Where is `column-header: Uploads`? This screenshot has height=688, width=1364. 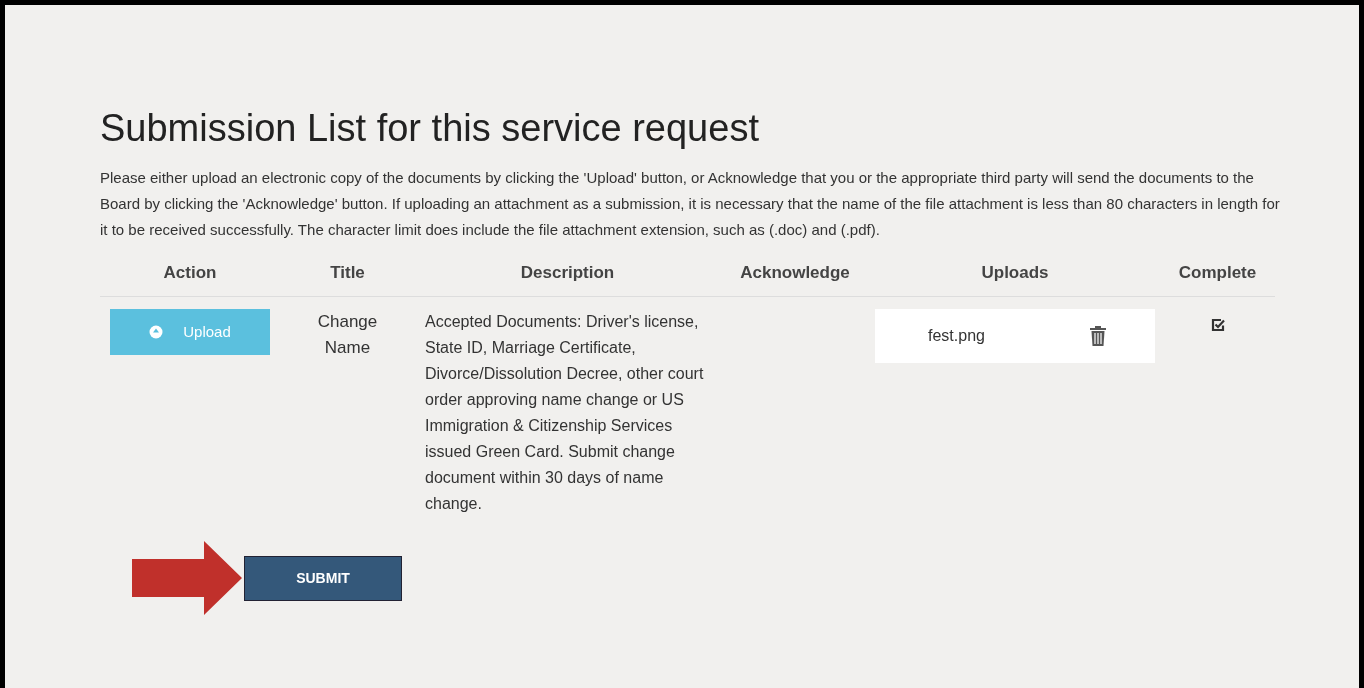 column-header: Uploads is located at coordinates (1015, 272).